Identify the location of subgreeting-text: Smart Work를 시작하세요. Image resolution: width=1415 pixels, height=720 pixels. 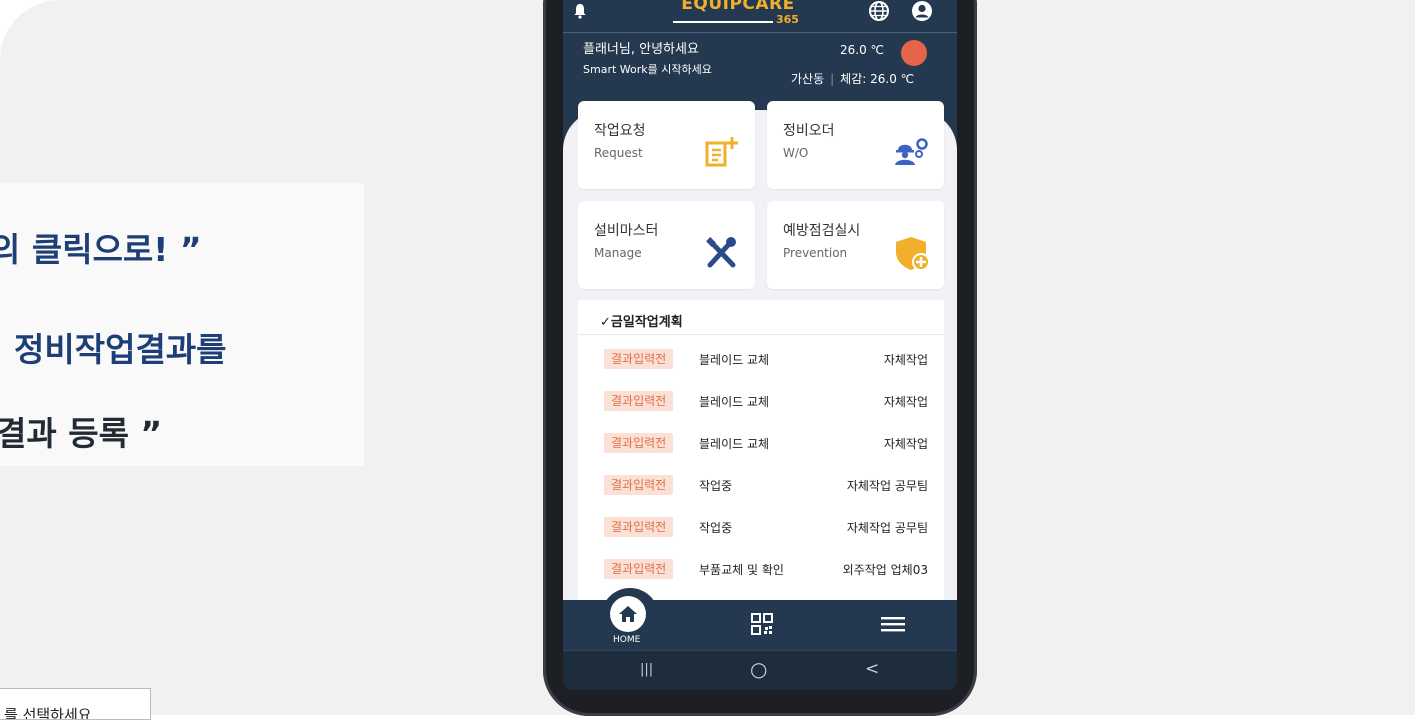
(647, 69).